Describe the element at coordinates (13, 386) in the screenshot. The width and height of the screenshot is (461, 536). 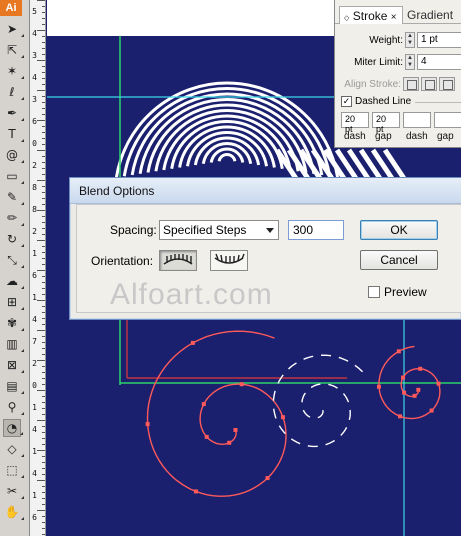
I see `gradient-tool-icon: ▤` at that location.